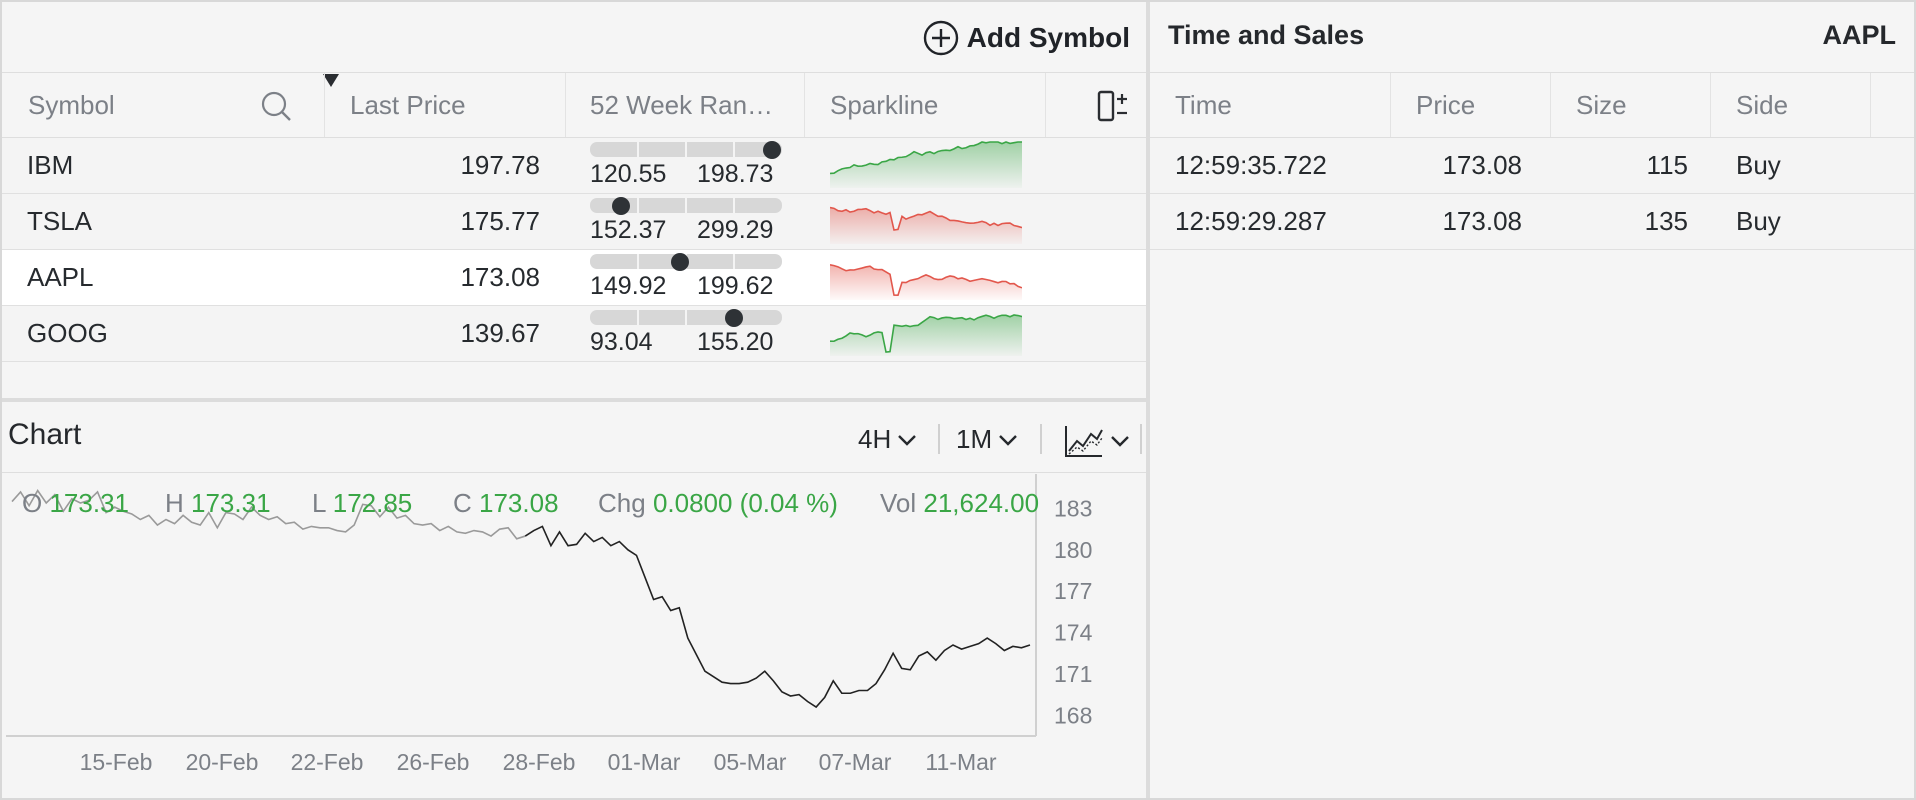 The width and height of the screenshot is (1916, 800). Describe the element at coordinates (898, 503) in the screenshot. I see `ohlc-volume-label: Vol` at that location.